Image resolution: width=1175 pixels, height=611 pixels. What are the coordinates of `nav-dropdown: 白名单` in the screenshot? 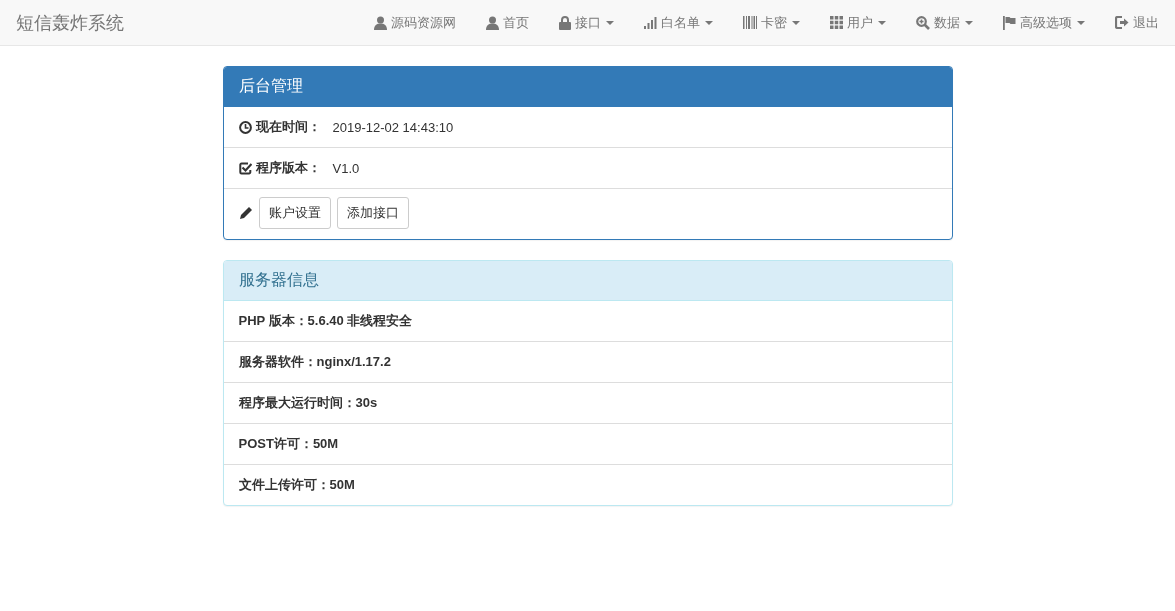 It's located at (678, 23).